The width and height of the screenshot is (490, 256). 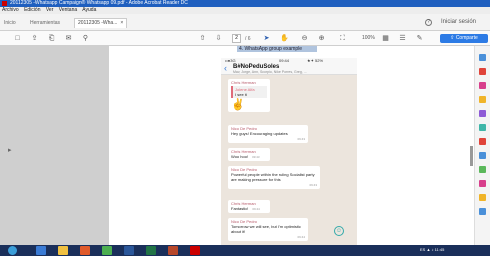 What do you see at coordinates (236, 38) in the screenshot?
I see `page-number-input: 2` at bounding box center [236, 38].